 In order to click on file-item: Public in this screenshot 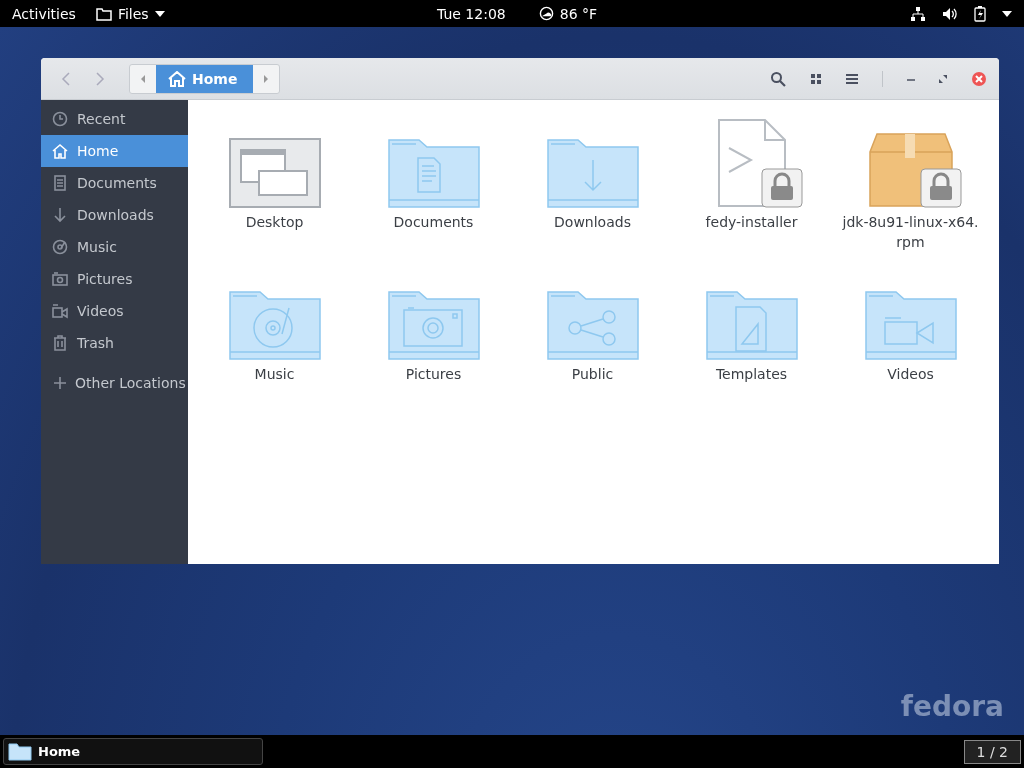, I will do `click(592, 342)`.